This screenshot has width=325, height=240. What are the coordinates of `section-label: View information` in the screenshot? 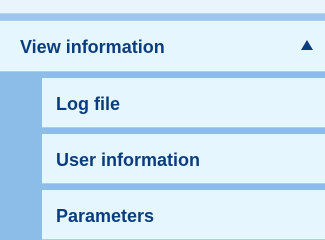 It's located at (92, 47).